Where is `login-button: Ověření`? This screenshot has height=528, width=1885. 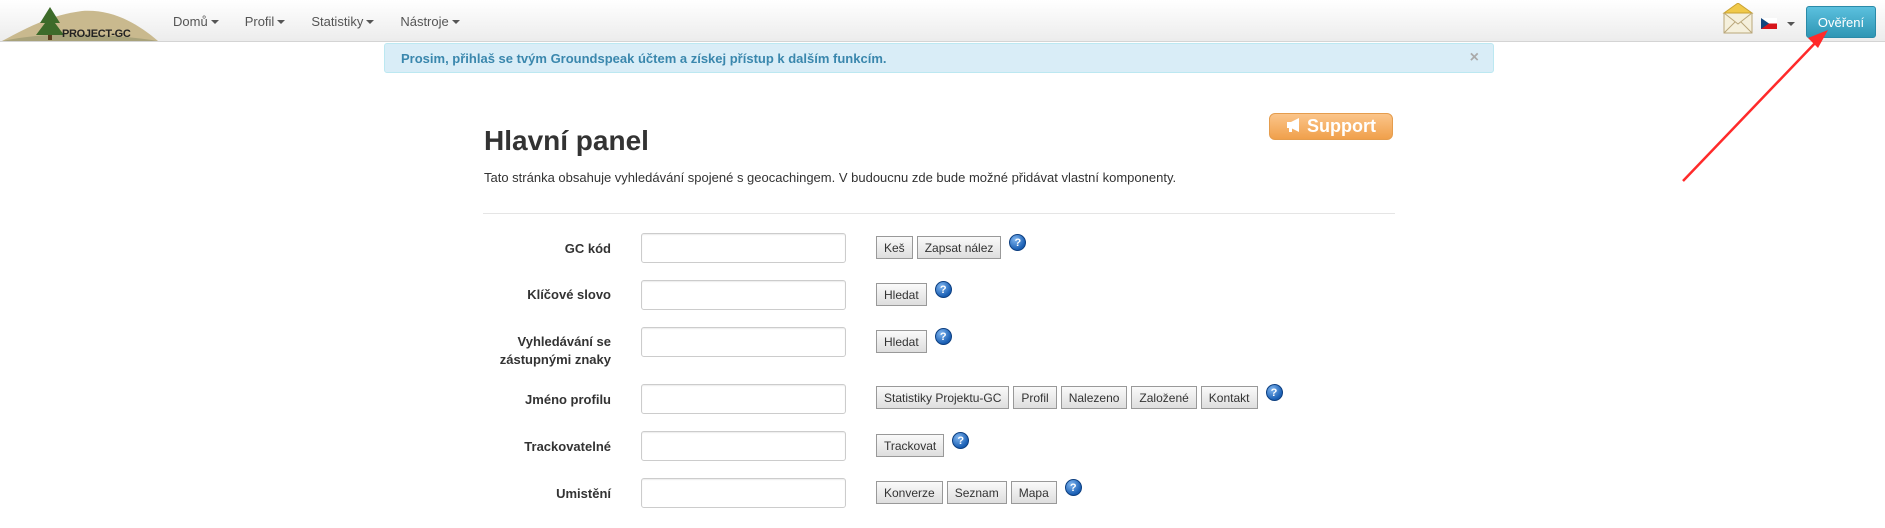 login-button: Ověření is located at coordinates (1841, 22).